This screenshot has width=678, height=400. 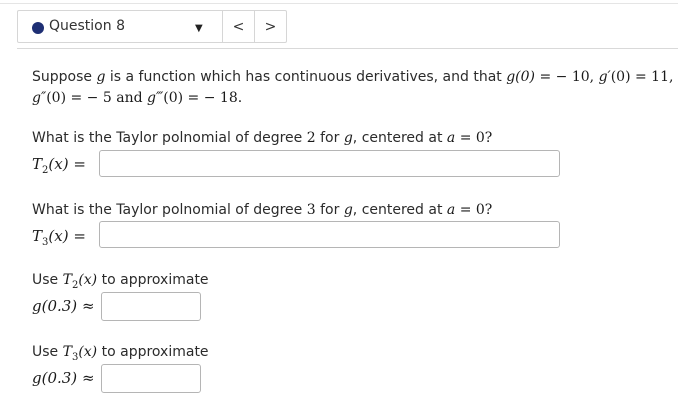 What do you see at coordinates (151, 306) in the screenshot?
I see `q3-answer-input` at bounding box center [151, 306].